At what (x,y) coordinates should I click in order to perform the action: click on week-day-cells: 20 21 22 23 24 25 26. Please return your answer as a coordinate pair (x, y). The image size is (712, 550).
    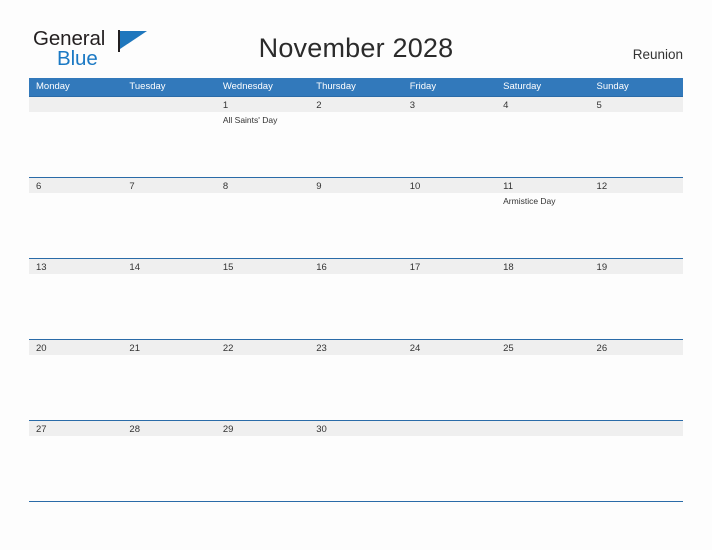
    Looking at the image, I should click on (356, 380).